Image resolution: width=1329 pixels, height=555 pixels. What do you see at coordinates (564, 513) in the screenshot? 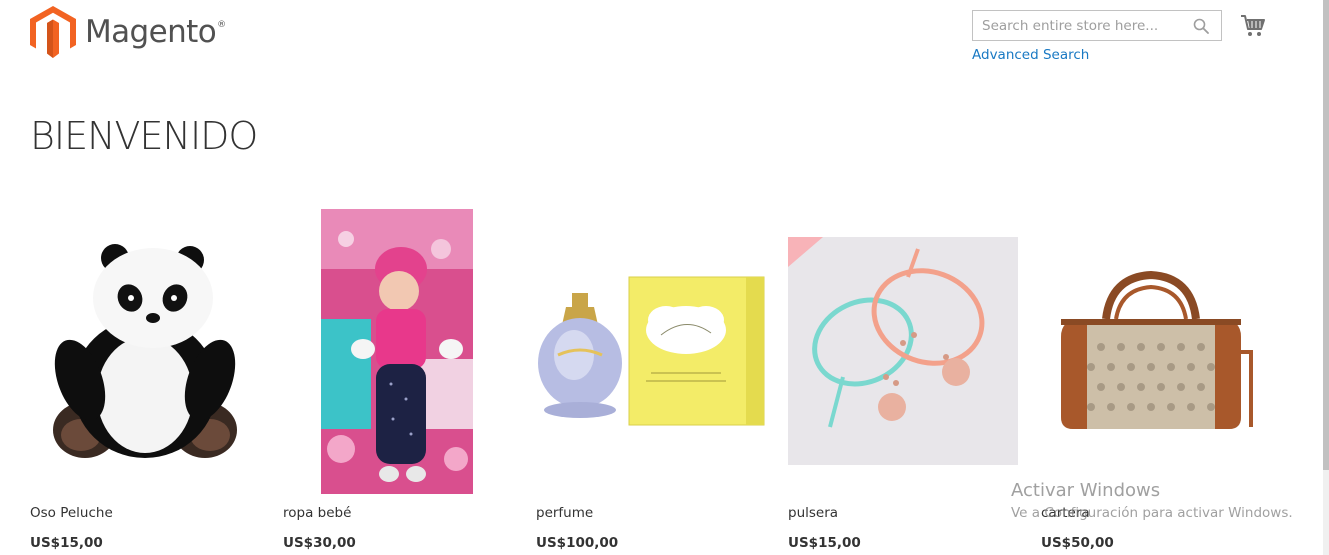
I see `product-name: perfume` at bounding box center [564, 513].